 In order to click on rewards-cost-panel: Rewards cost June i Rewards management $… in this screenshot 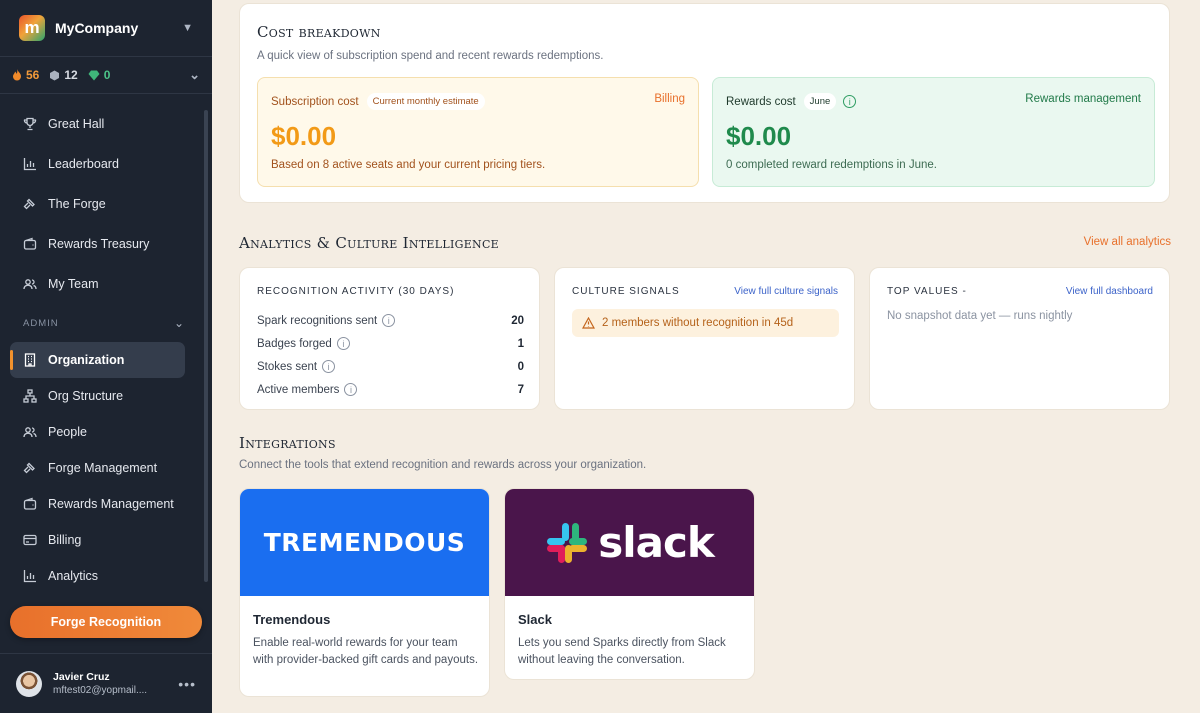, I will do `click(933, 132)`.